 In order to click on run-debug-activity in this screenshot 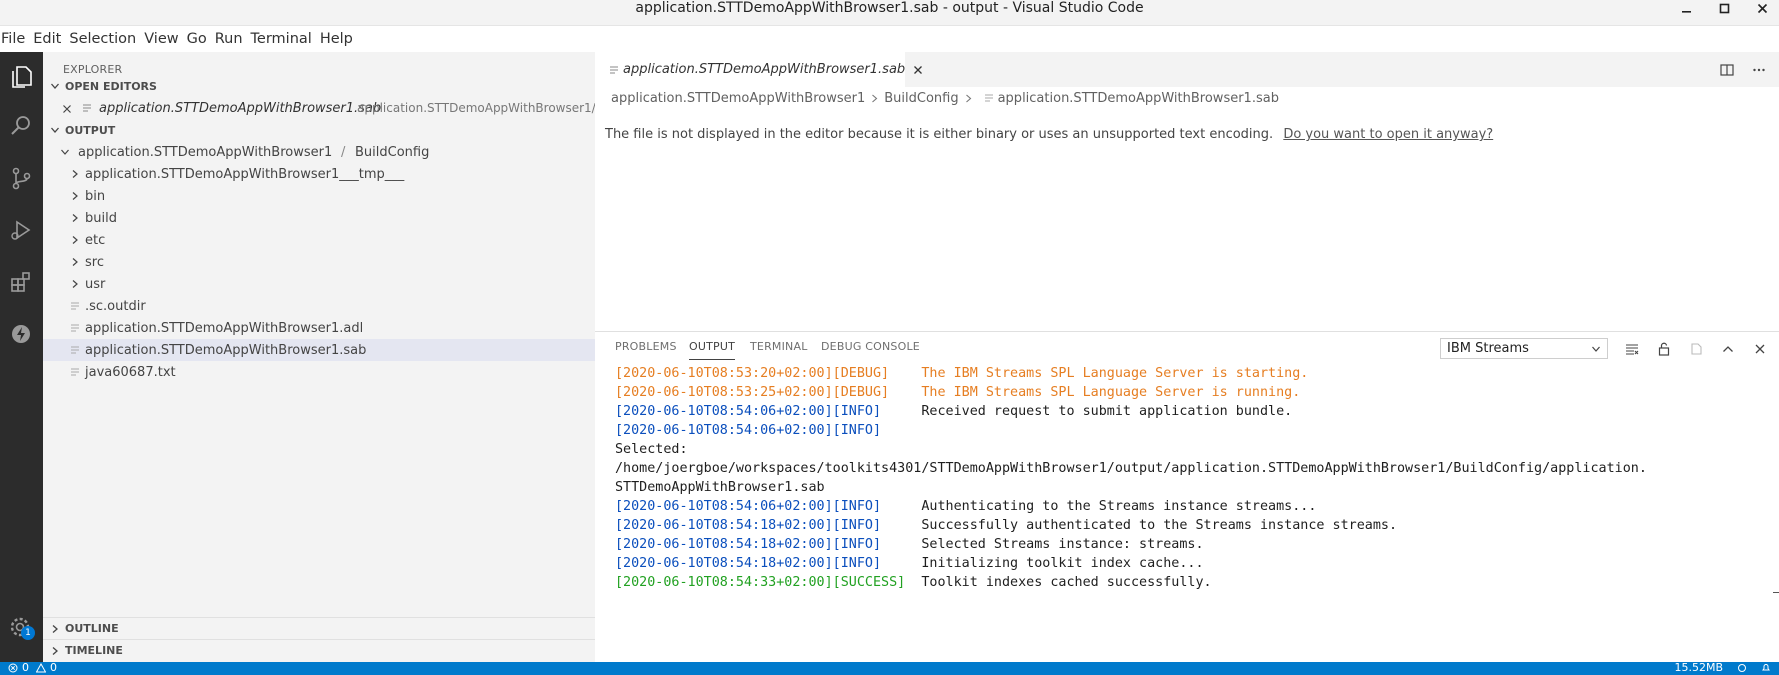, I will do `click(21, 230)`.